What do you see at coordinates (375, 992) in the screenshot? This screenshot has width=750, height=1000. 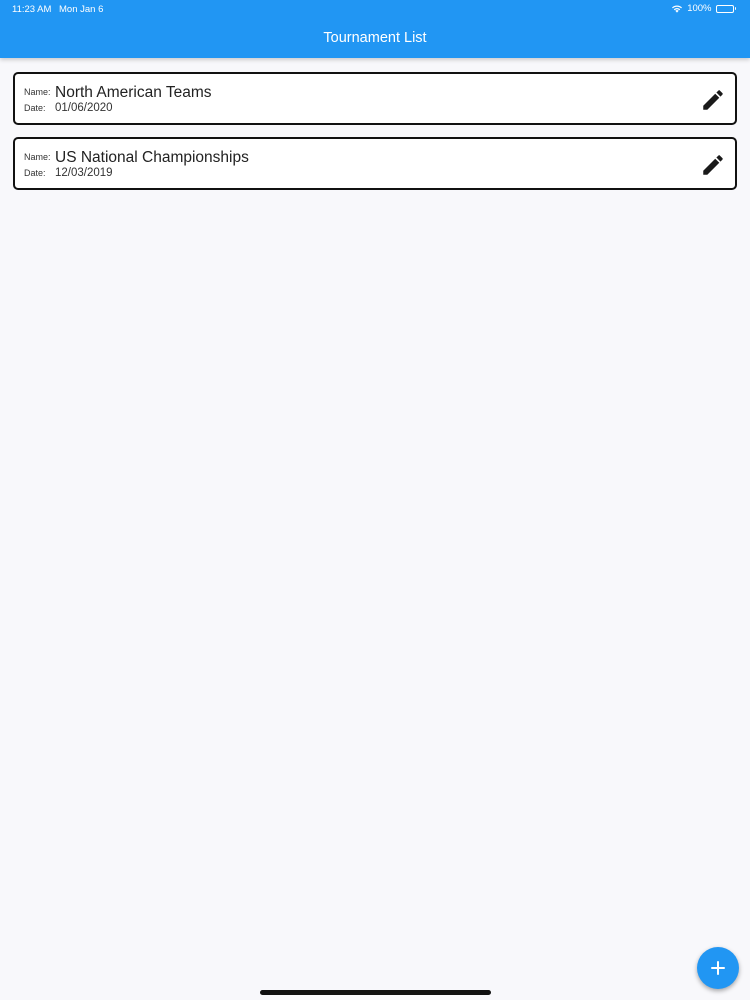 I see `home-indicator` at bounding box center [375, 992].